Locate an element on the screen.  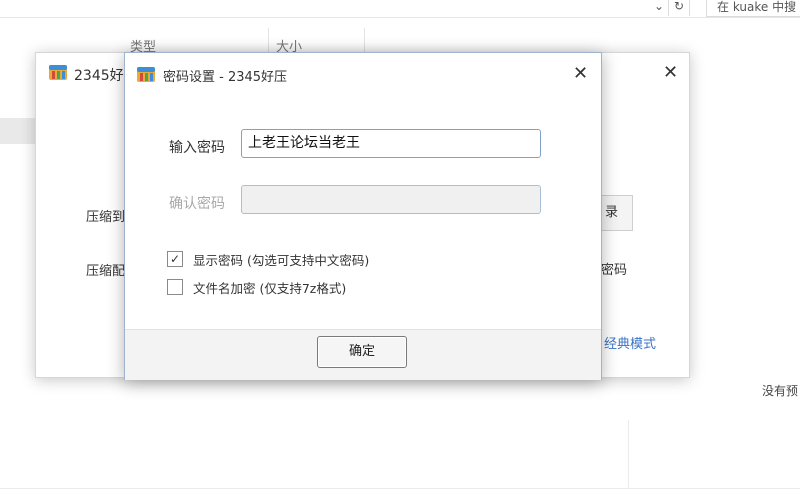
compress-to-label: 压缩到 is located at coordinates (106, 217).